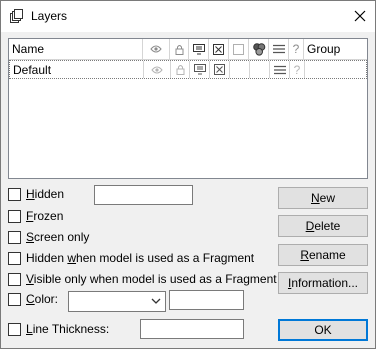 This screenshot has height=349, width=376. I want to click on line-thickness-field, so click(192, 329).